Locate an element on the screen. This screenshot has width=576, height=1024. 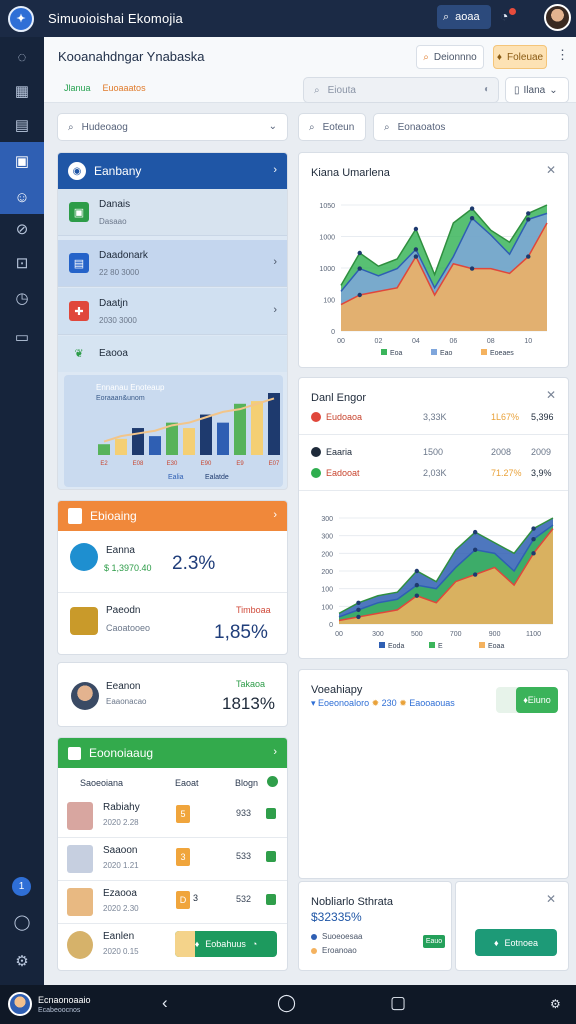
legend-label: Eoa is located at coordinates (396, 353).